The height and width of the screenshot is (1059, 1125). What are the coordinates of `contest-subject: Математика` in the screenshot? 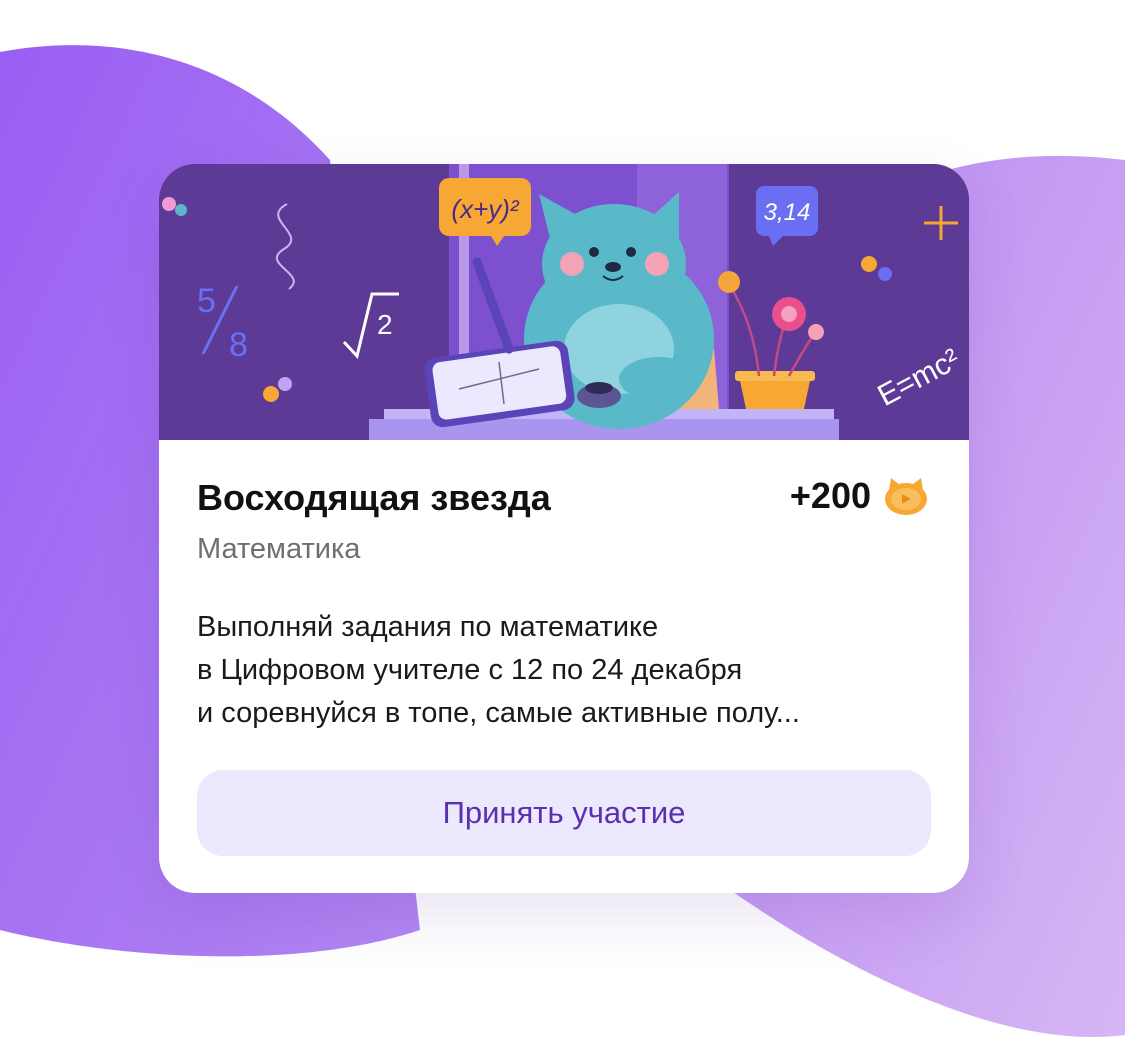 It's located at (279, 549).